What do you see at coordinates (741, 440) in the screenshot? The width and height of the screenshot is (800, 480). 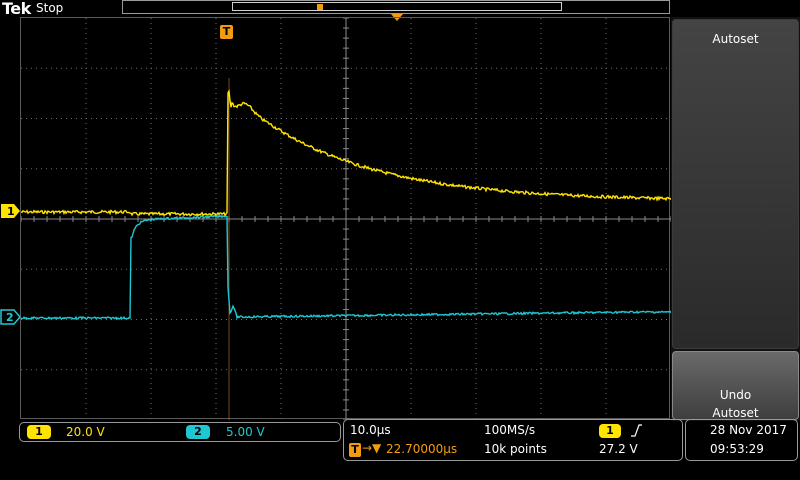 I see `datetime-box: 28 Nov 2017 09:53:29` at bounding box center [741, 440].